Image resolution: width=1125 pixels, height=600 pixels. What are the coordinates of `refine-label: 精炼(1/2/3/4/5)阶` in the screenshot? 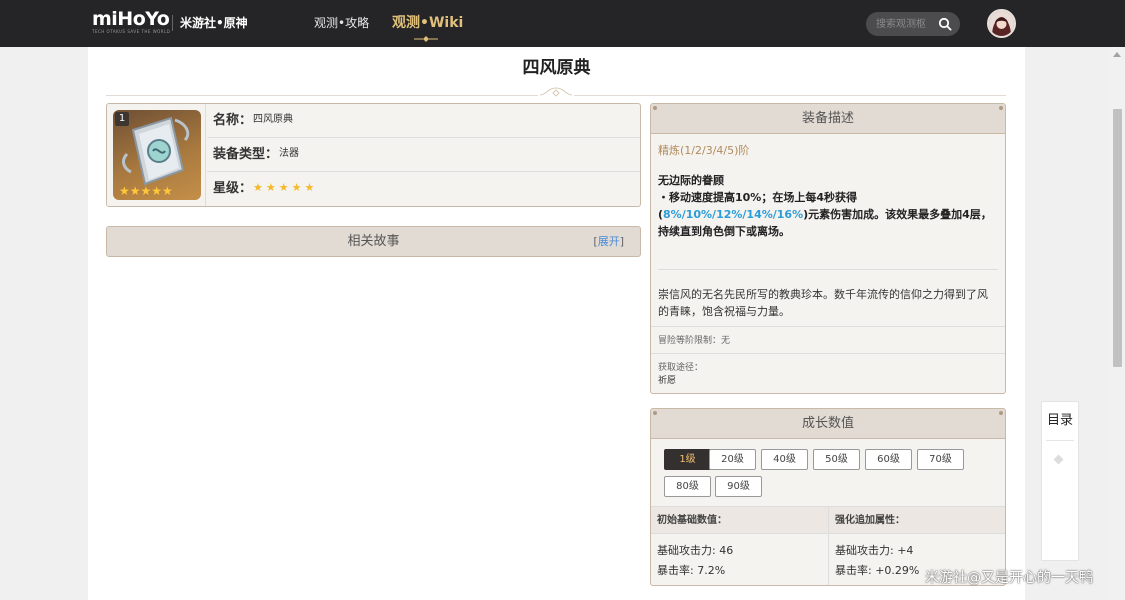 It's located at (704, 150).